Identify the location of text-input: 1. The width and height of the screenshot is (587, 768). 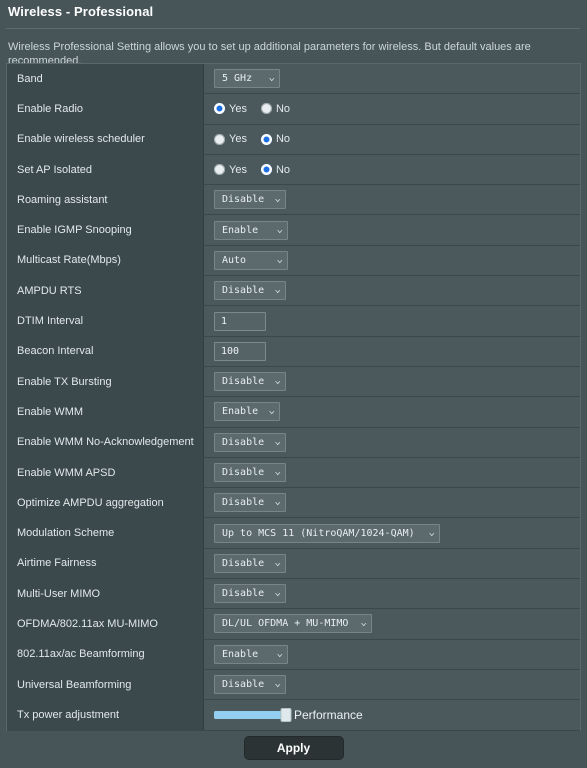
(240, 321).